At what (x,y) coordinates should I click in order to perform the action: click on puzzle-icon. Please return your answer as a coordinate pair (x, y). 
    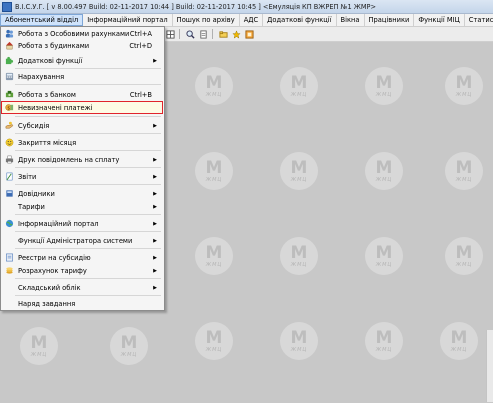
    Looking at the image, I should click on (9, 61).